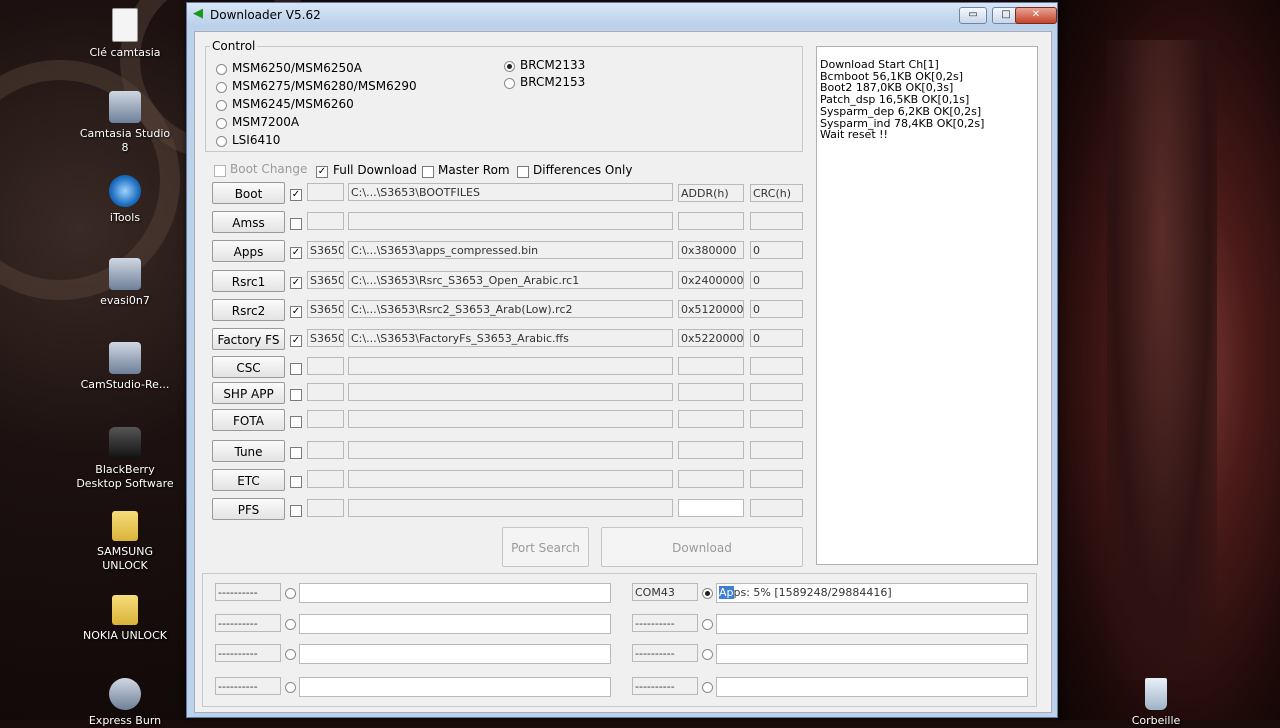  What do you see at coordinates (248, 281) in the screenshot?
I see `file-button-rsrc1: Rsrc1` at bounding box center [248, 281].